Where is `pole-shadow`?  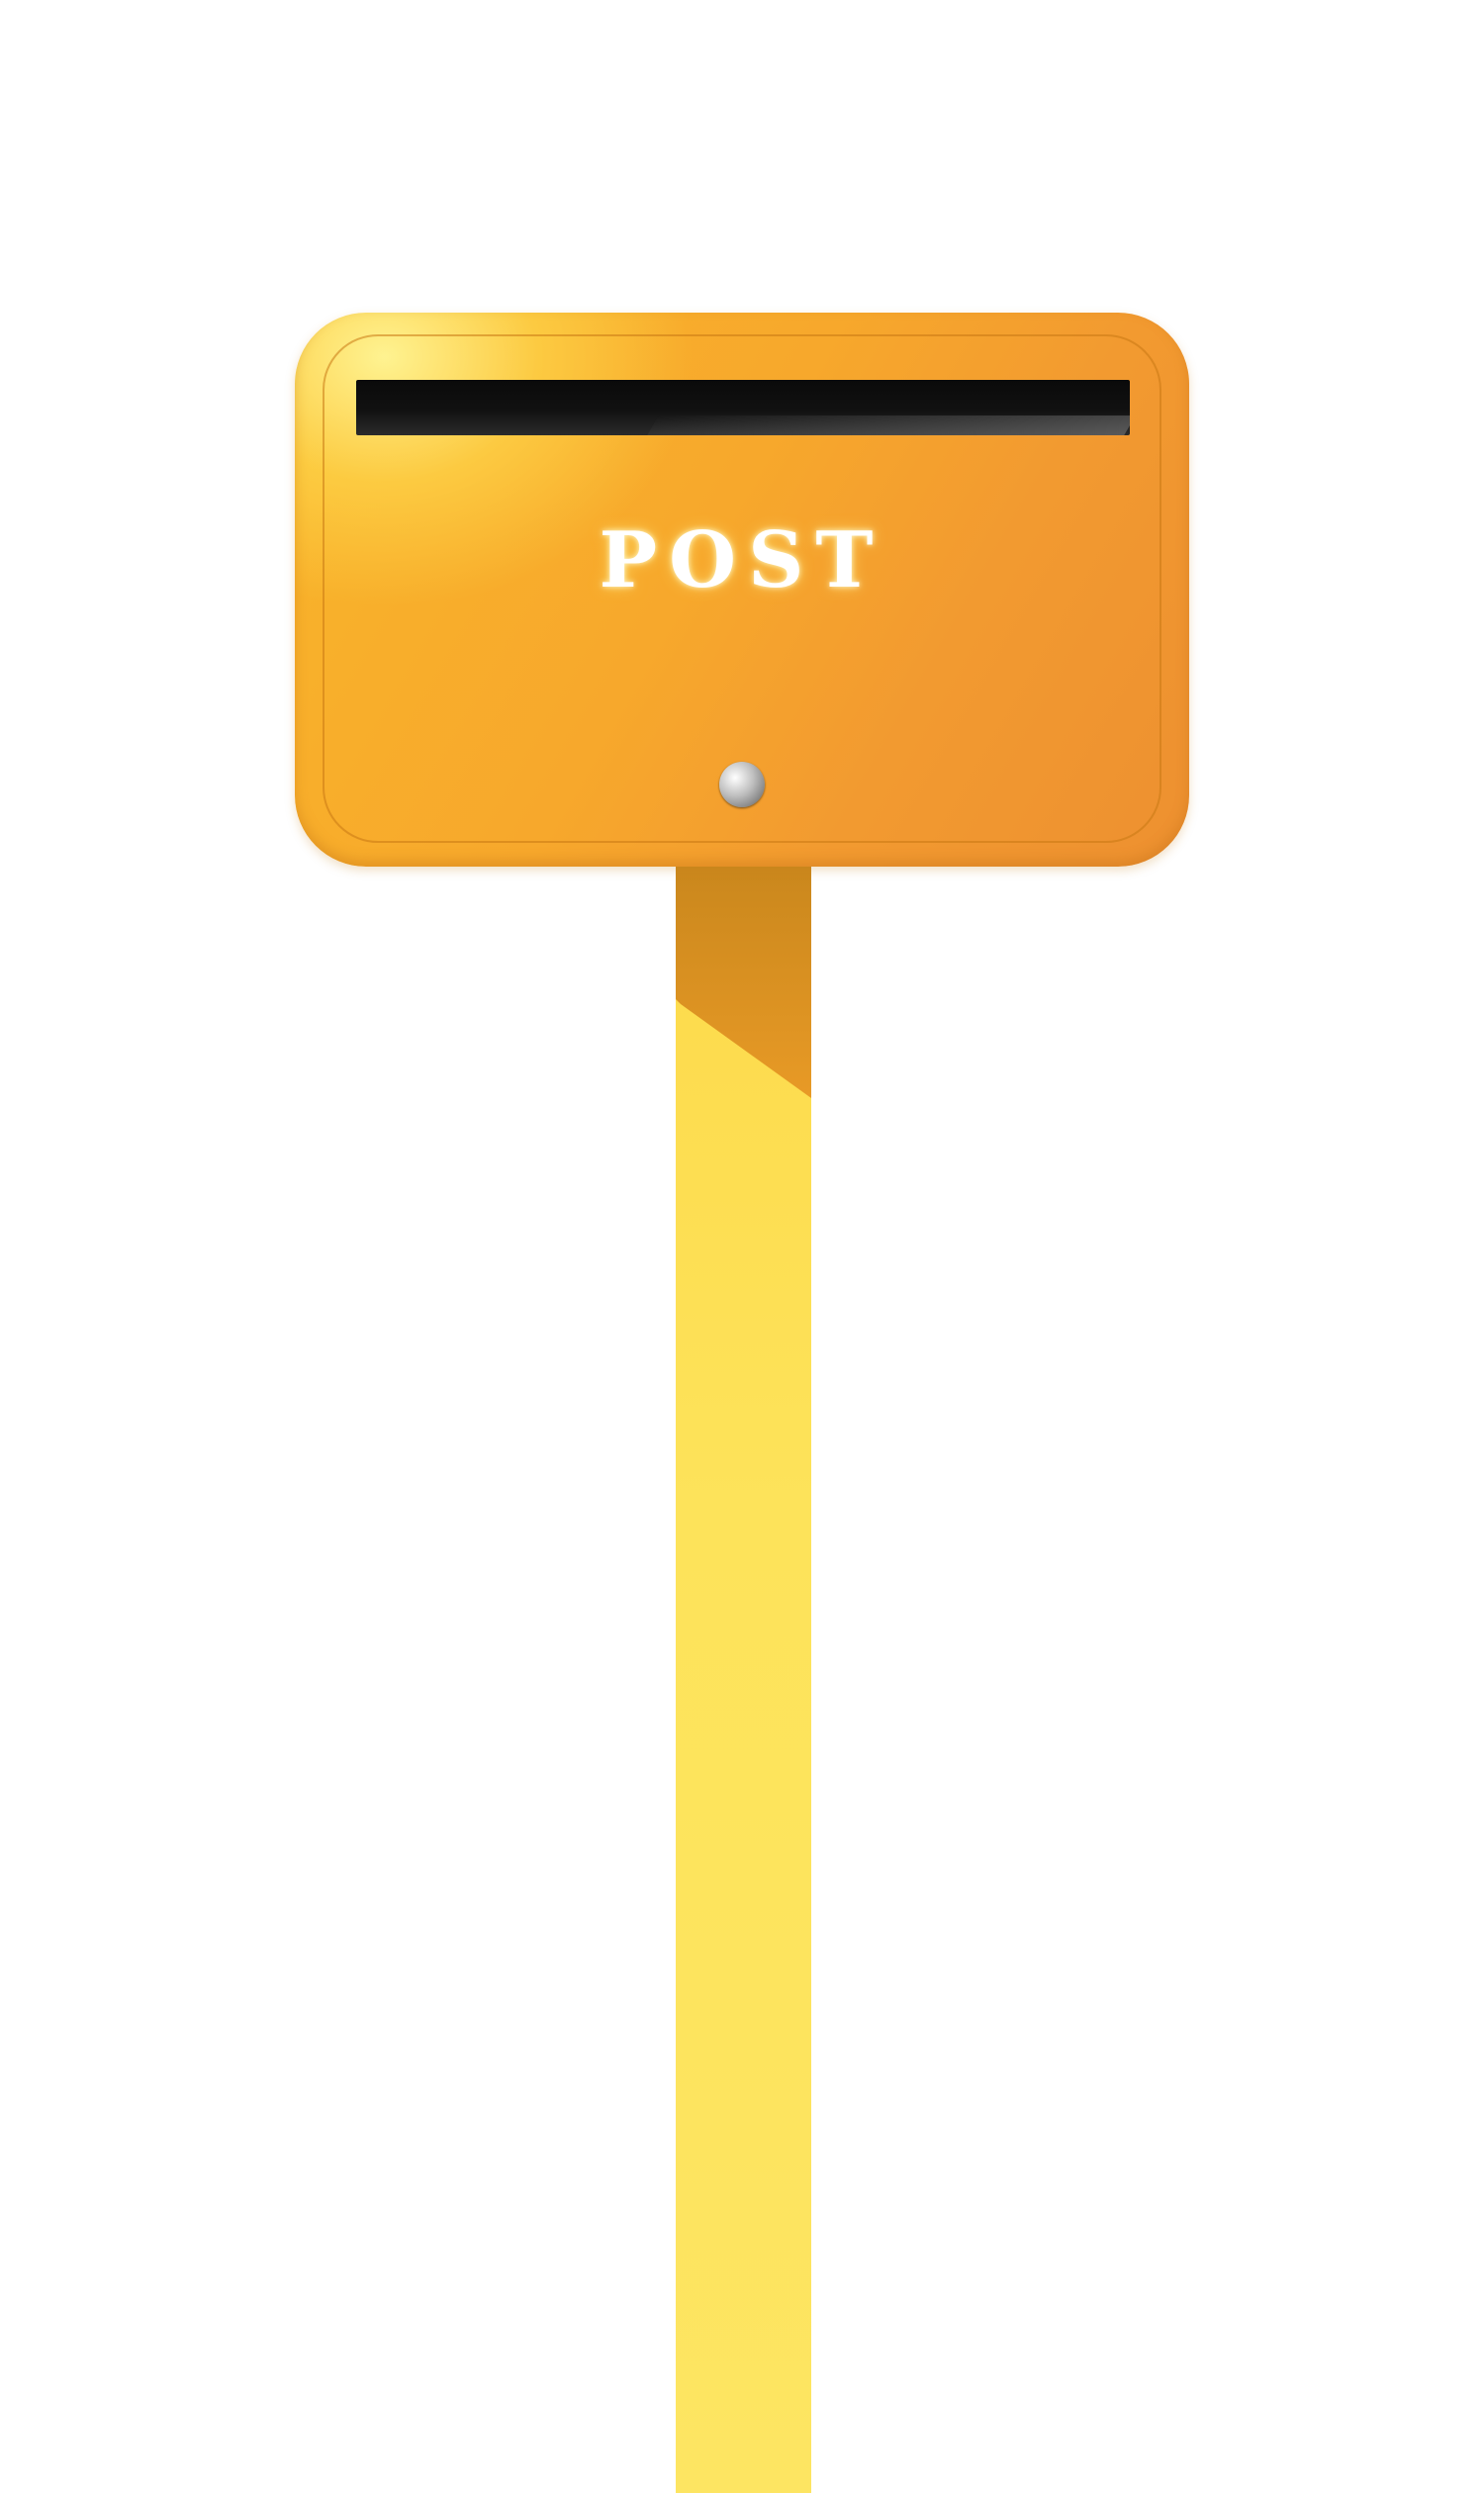 pole-shadow is located at coordinates (743, 974).